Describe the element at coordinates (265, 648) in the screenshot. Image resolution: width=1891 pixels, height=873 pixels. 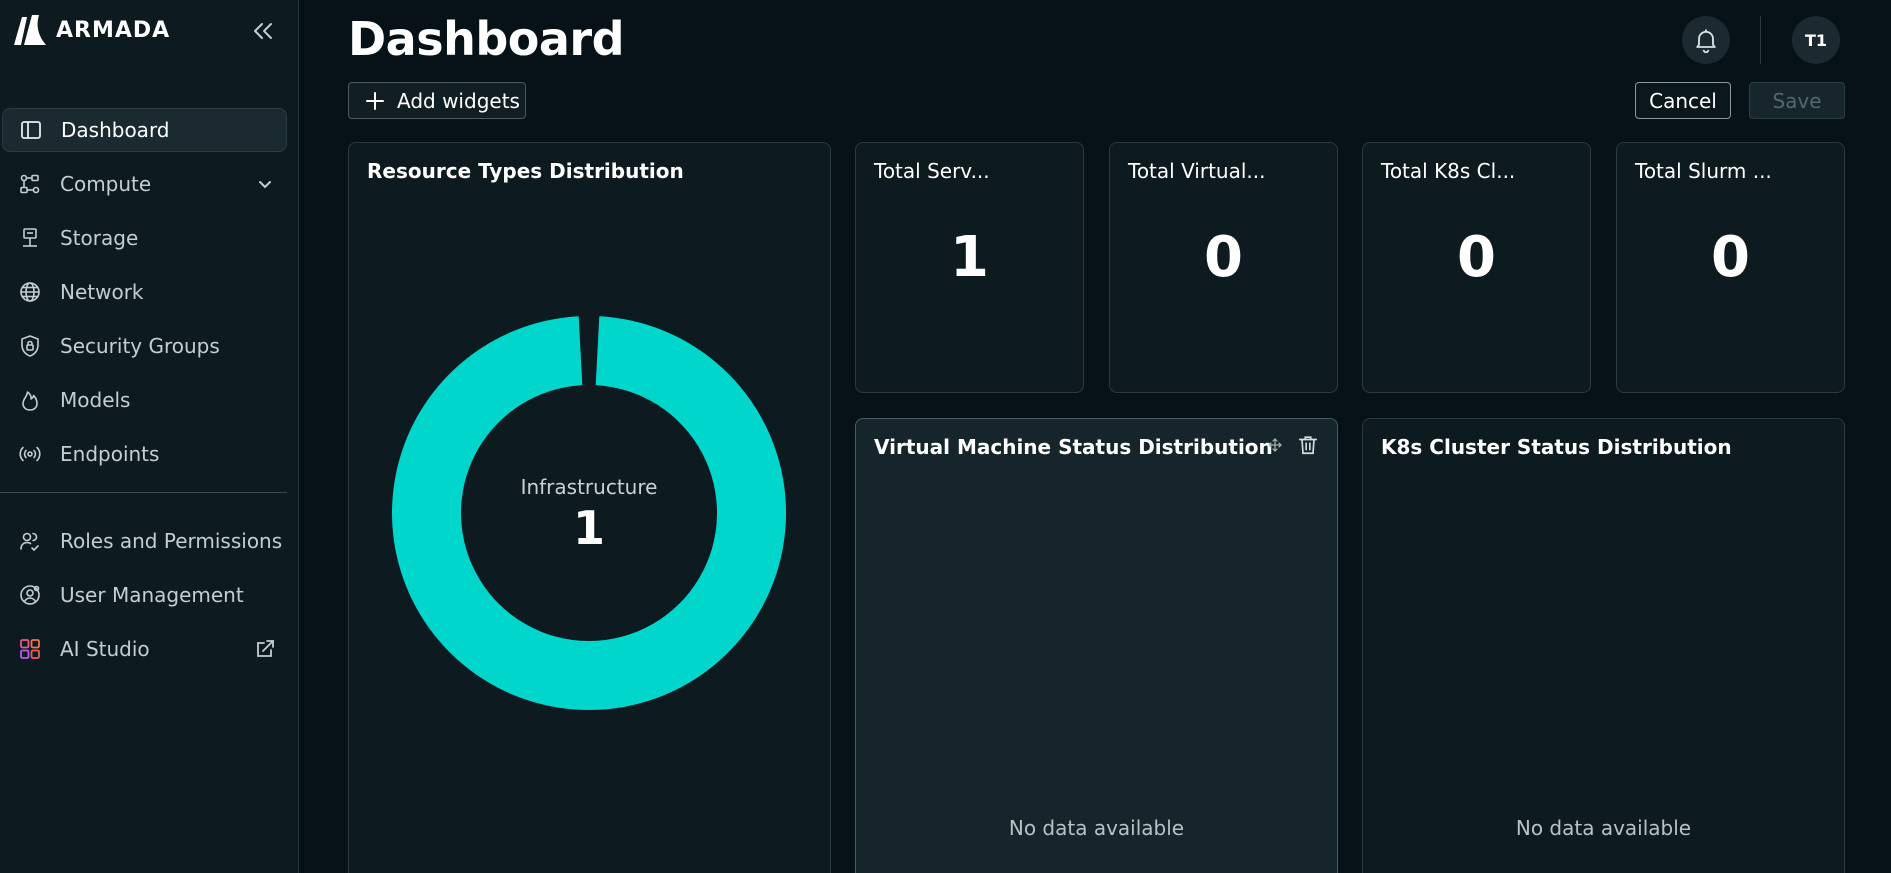
I see `external-link-icon` at that location.